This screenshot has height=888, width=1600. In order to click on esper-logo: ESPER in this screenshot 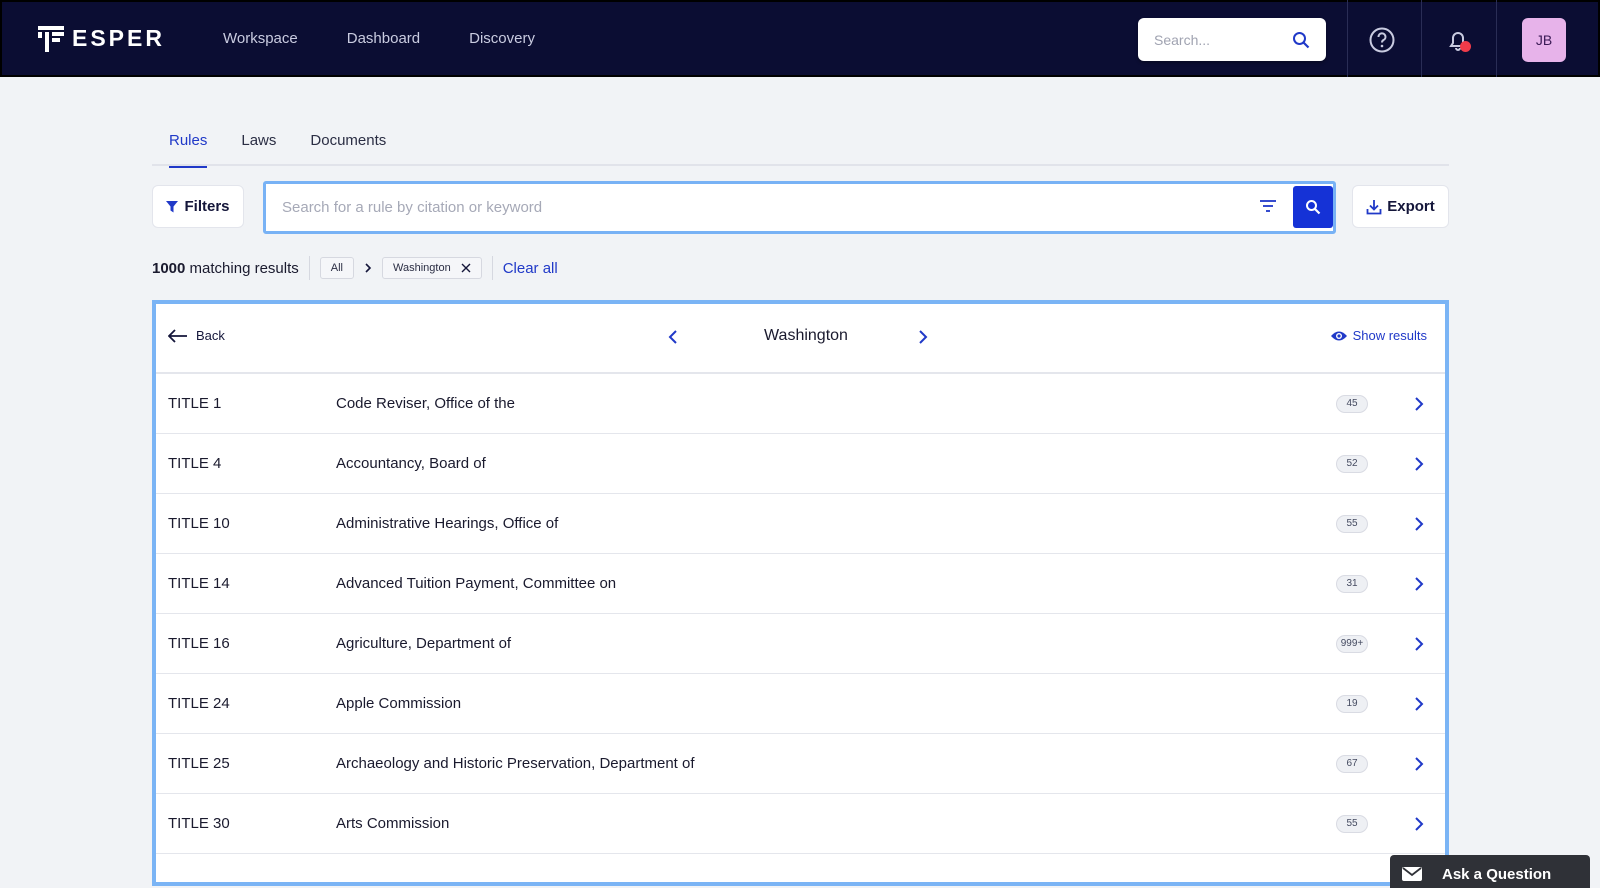, I will do `click(100, 39)`.